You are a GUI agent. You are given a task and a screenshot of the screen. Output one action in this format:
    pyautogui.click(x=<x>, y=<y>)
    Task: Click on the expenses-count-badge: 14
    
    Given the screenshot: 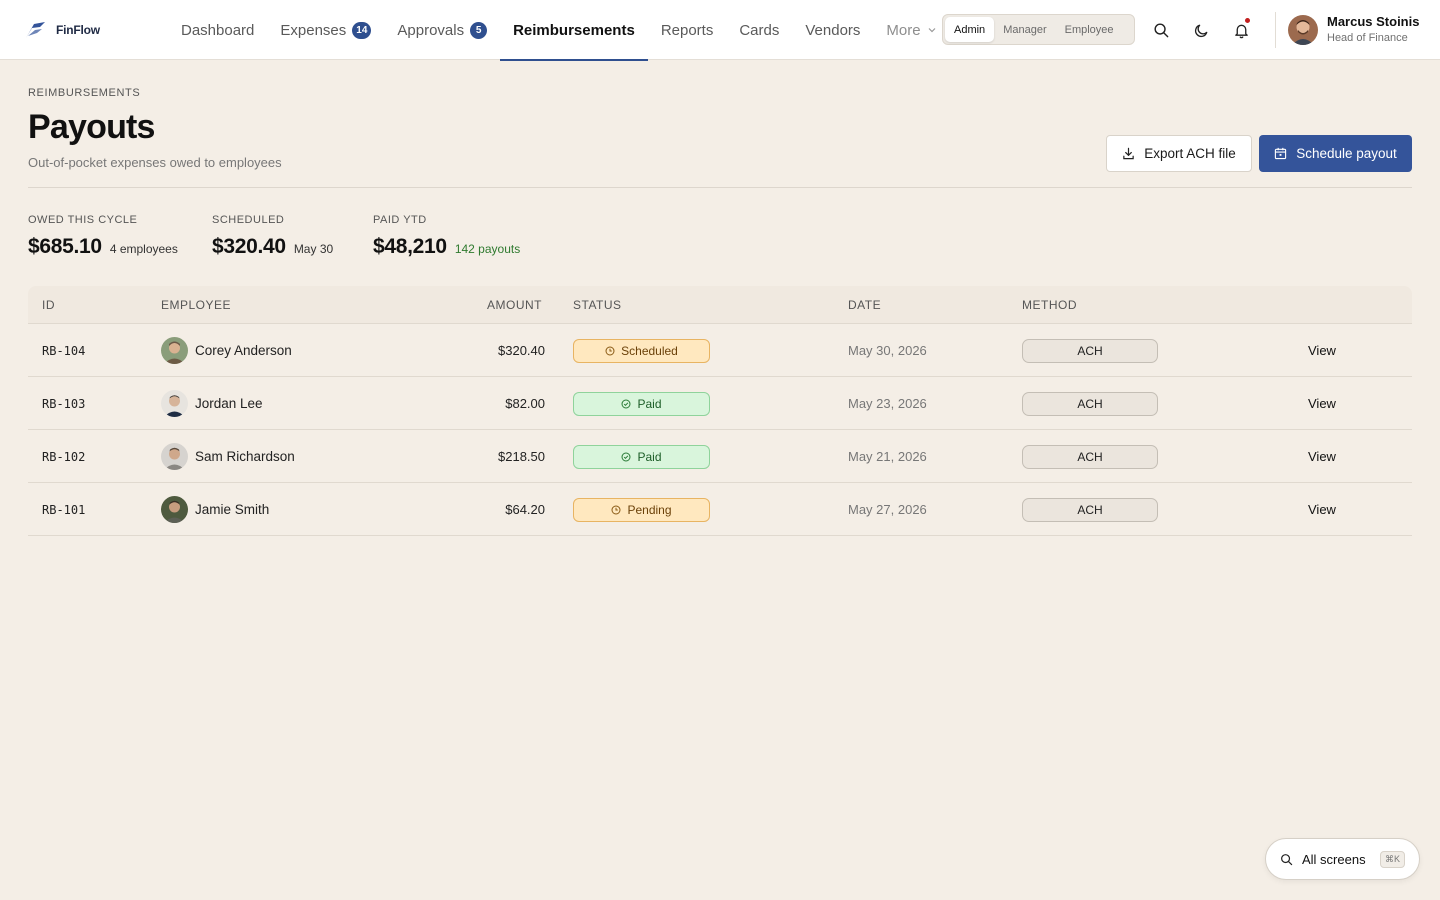 What is the action you would take?
    pyautogui.click(x=362, y=30)
    